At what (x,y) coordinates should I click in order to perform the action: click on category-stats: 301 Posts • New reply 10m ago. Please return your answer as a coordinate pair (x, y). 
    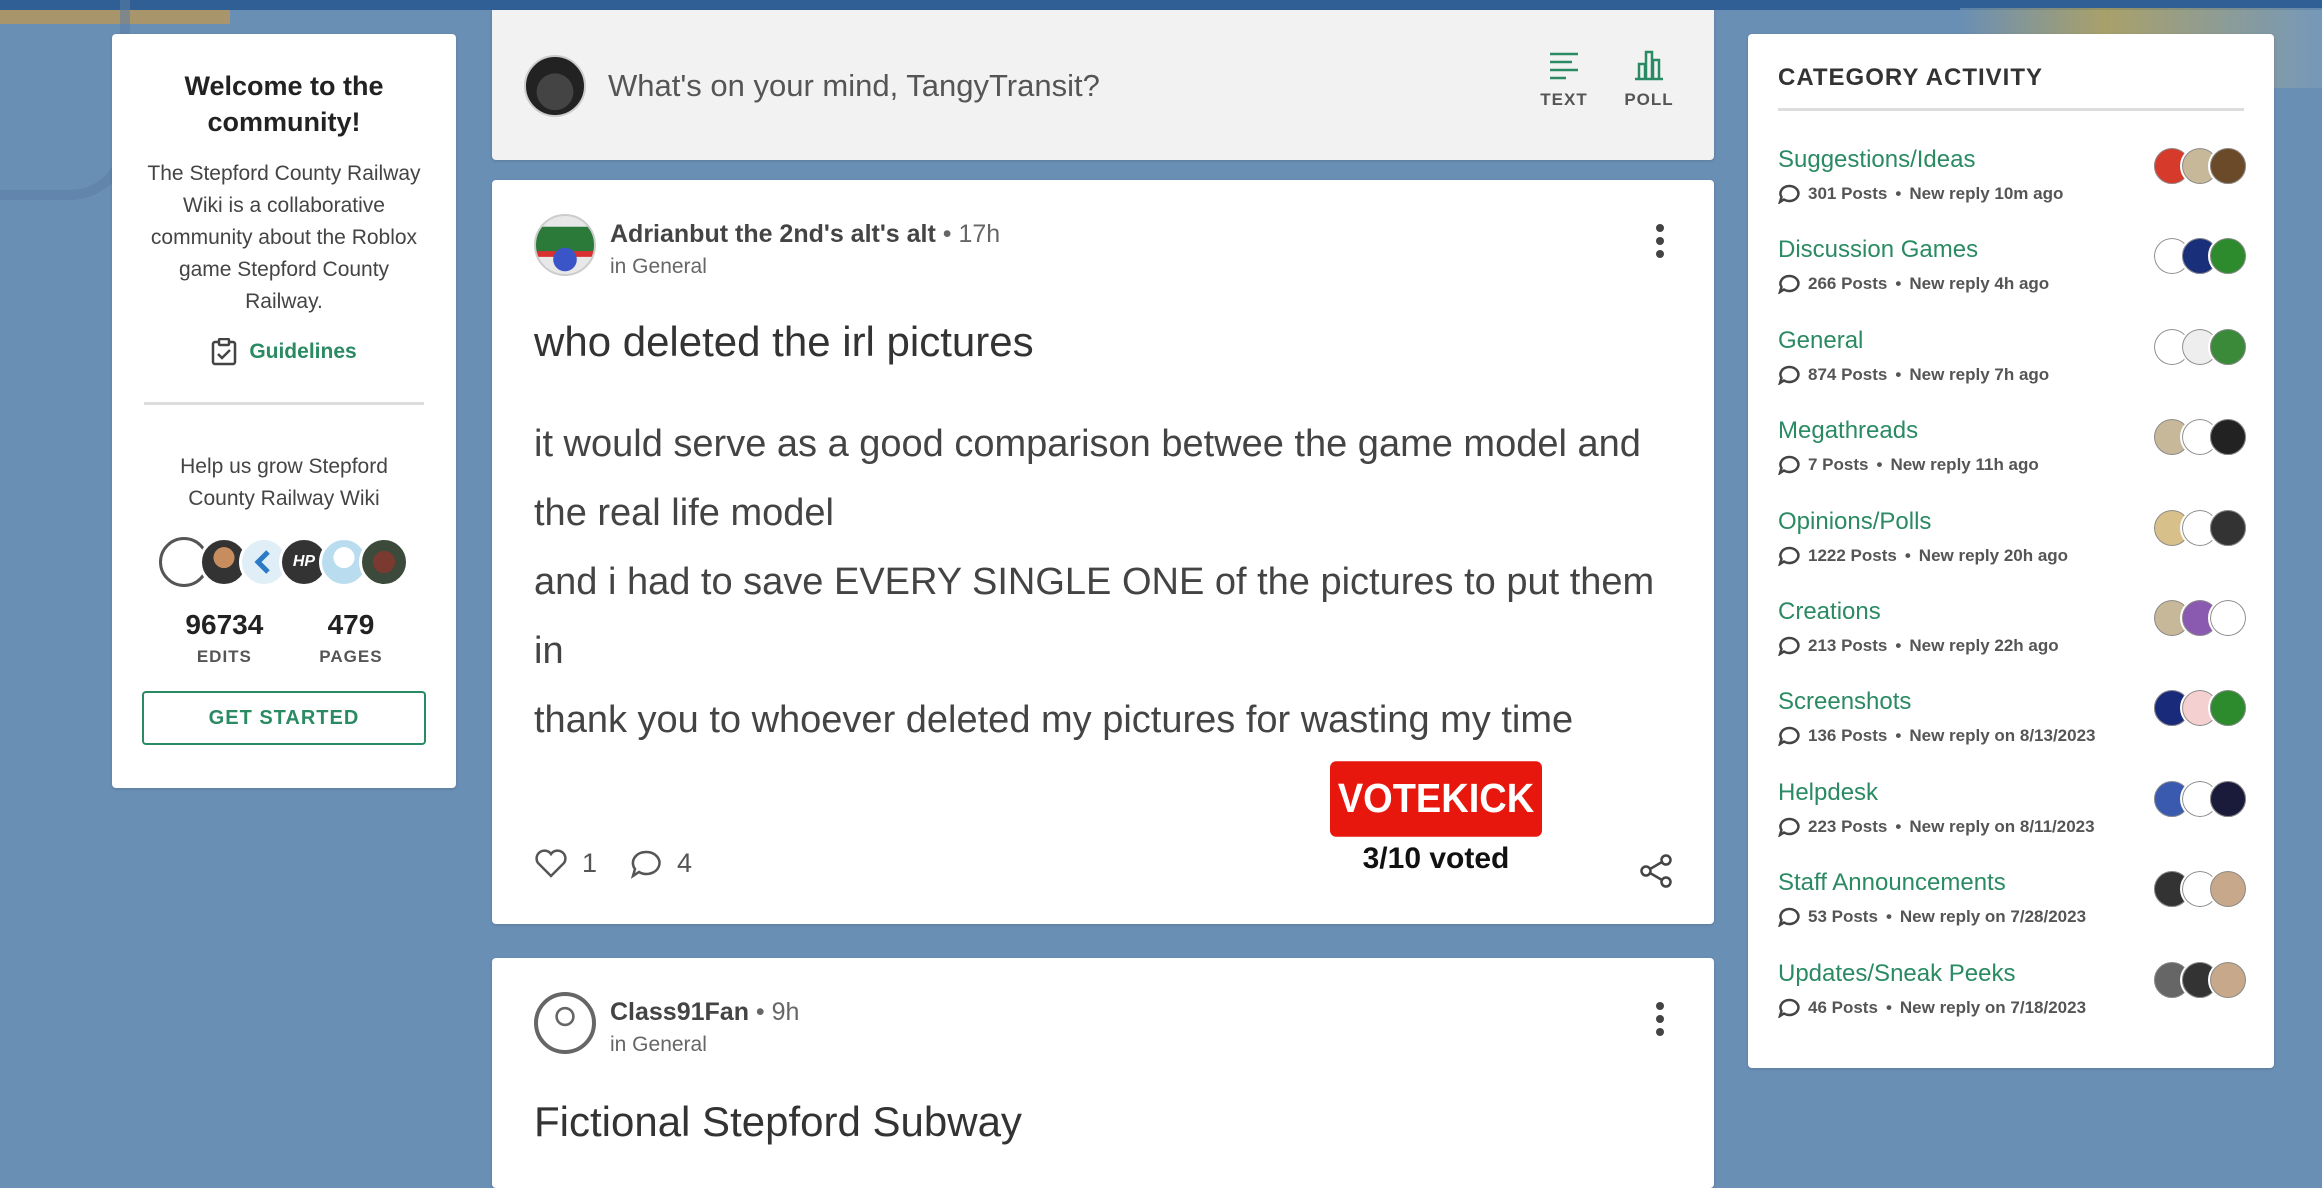
    Looking at the image, I should click on (2013, 194).